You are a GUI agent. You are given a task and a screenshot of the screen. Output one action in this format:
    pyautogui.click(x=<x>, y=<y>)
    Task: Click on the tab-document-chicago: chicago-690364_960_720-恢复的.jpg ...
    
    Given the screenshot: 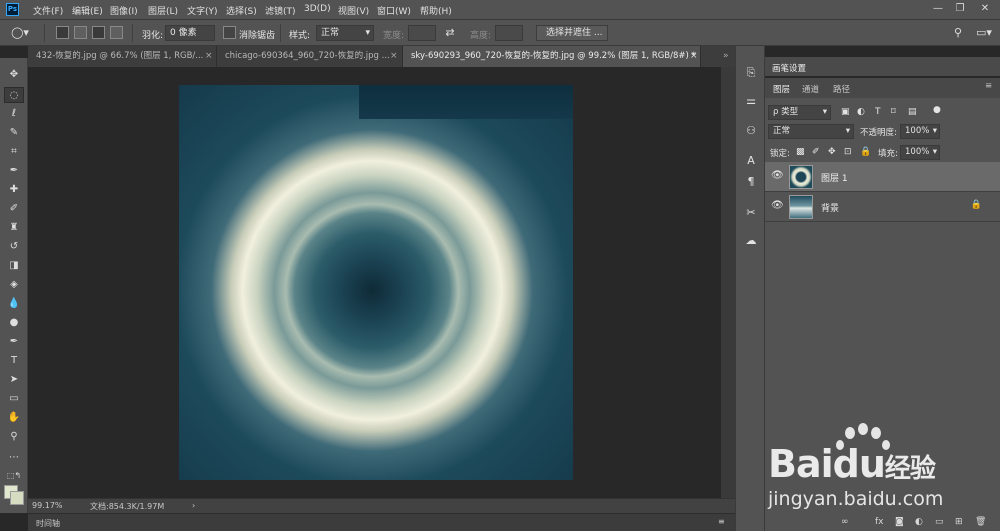 What is the action you would take?
    pyautogui.click(x=310, y=56)
    